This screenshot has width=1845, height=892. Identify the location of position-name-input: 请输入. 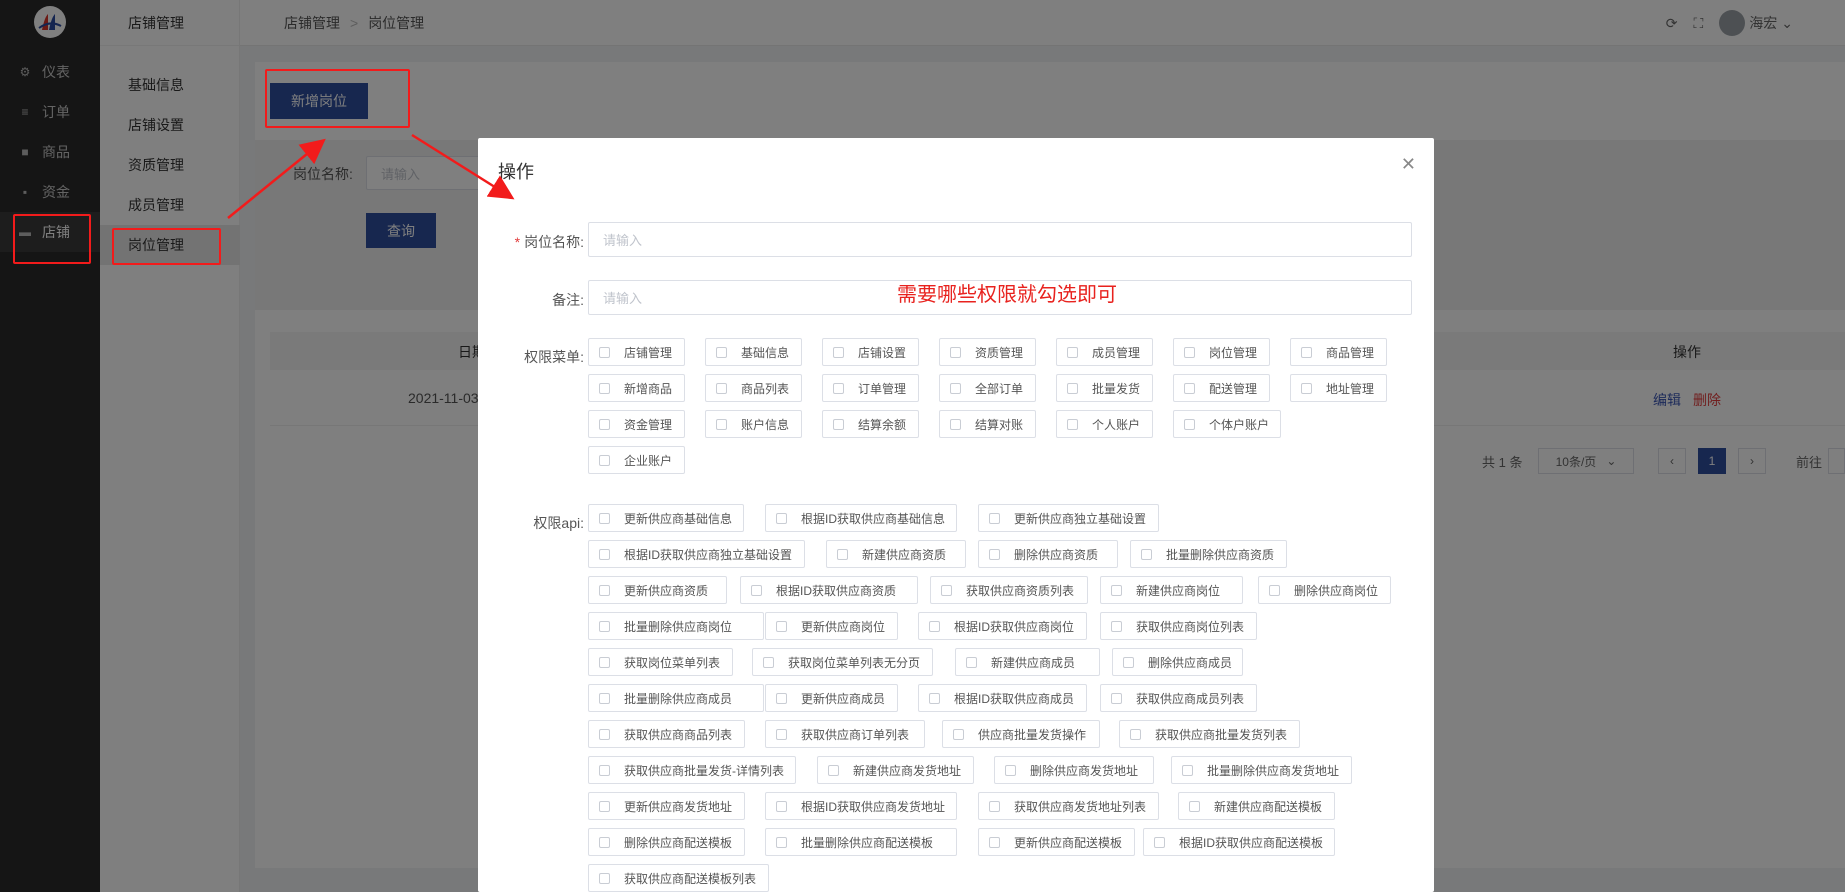
(1000, 239).